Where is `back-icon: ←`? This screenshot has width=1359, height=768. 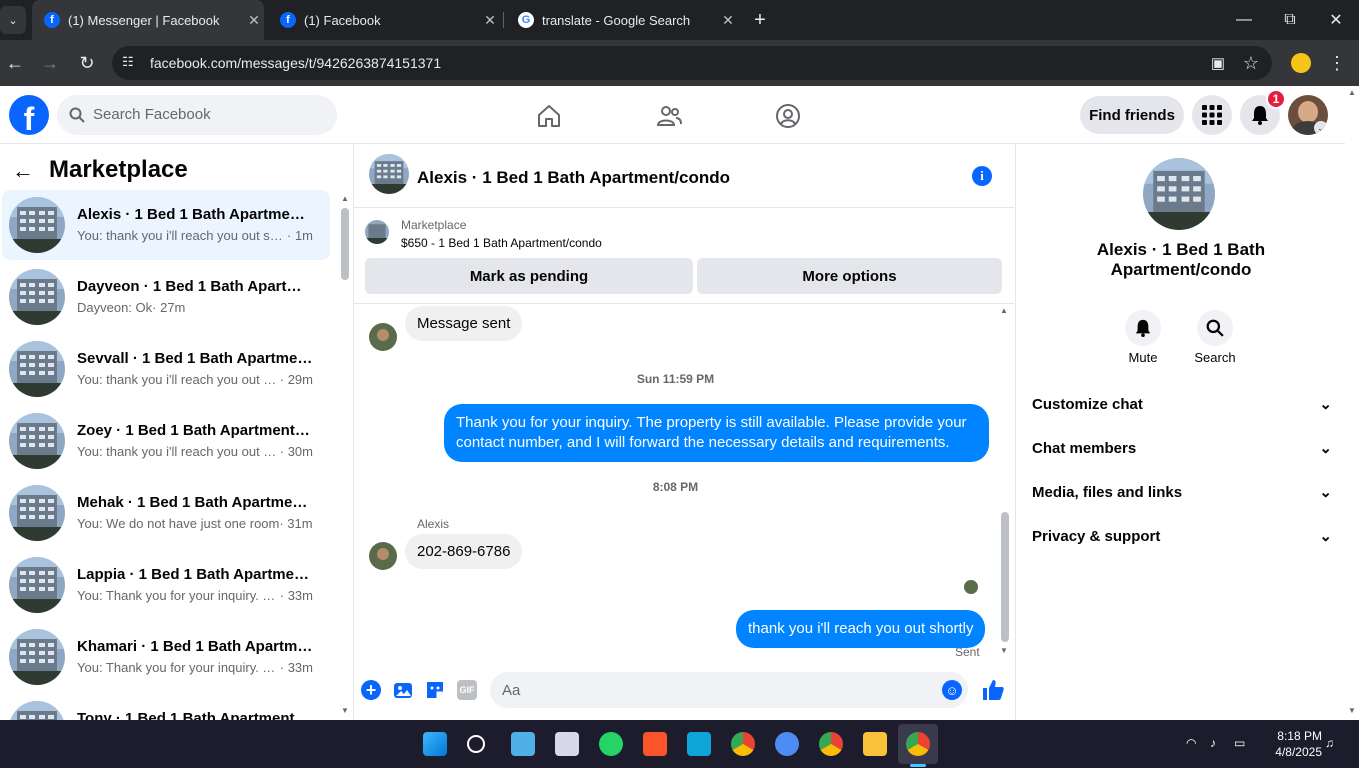 back-icon: ← is located at coordinates (15, 63).